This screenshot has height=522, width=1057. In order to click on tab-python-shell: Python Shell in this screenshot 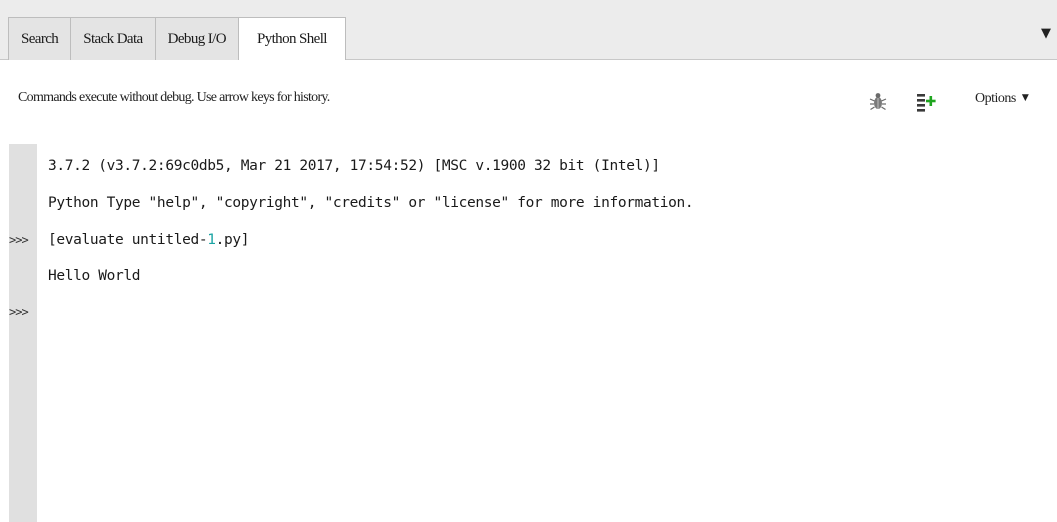, I will do `click(291, 39)`.